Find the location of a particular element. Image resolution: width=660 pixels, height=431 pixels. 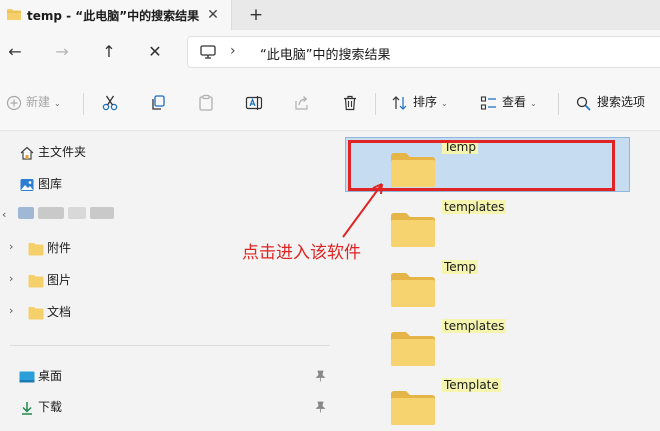

delete-button is located at coordinates (350, 102).